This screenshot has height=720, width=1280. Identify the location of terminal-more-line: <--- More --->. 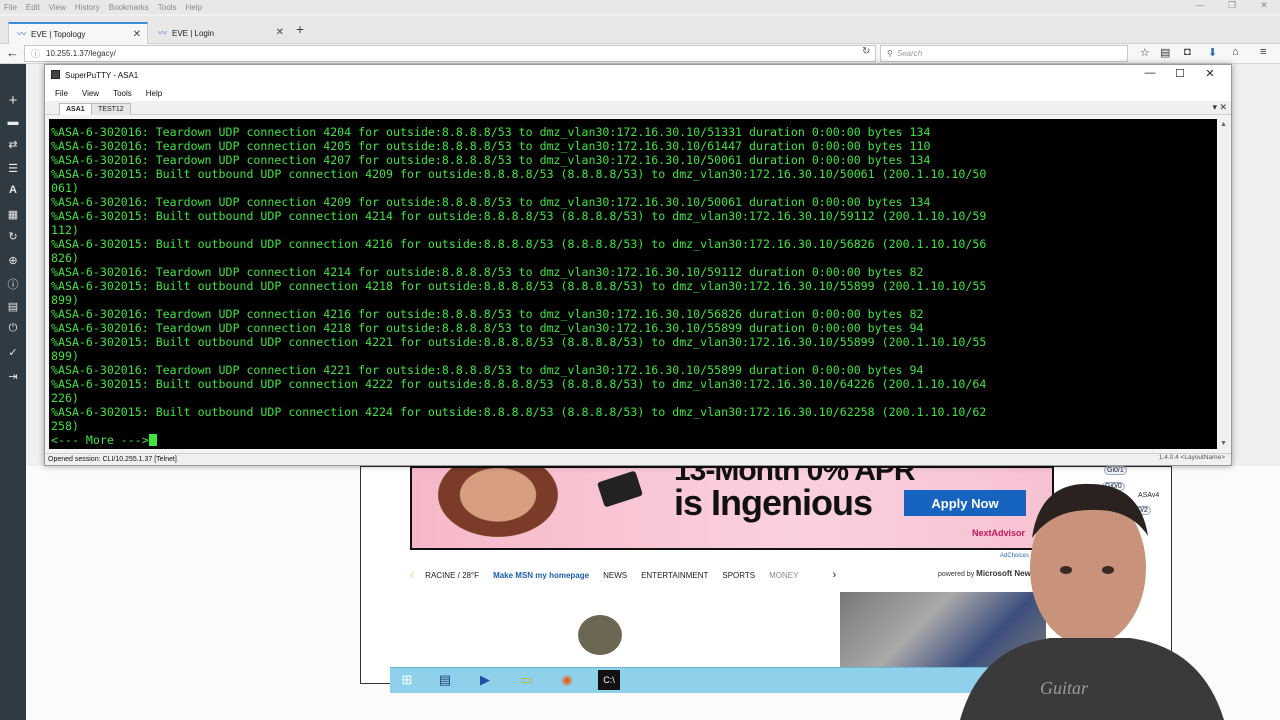
(634, 440).